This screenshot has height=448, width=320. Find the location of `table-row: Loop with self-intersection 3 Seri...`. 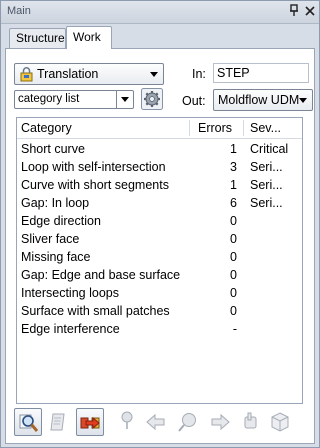

table-row: Loop with self-intersection 3 Seri... is located at coordinates (159, 167).